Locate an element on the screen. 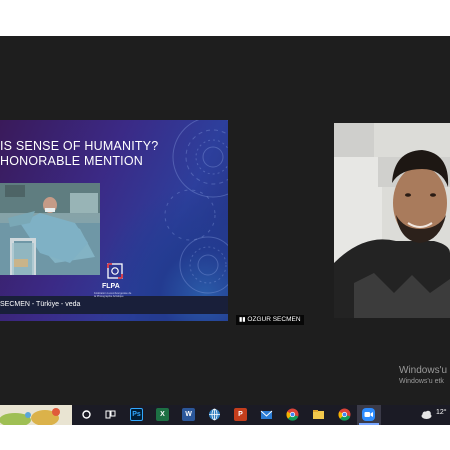 The width and height of the screenshot is (450, 450). taskbar-search-banner is located at coordinates (36, 415).